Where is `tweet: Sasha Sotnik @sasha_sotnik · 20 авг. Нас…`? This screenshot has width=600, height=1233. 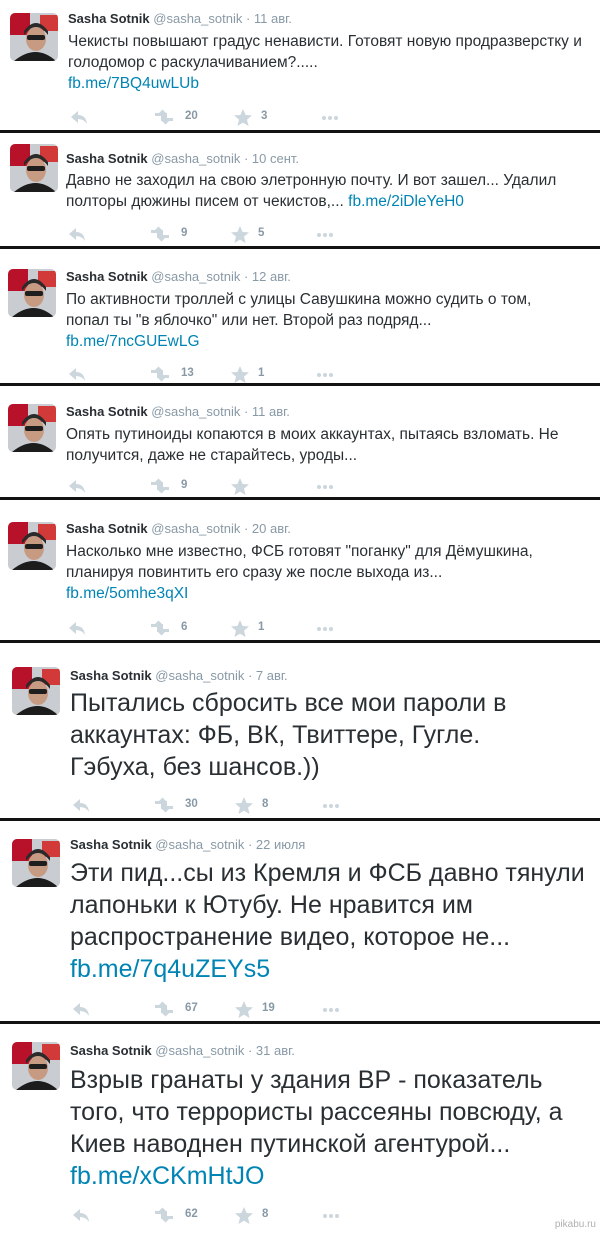 tweet: Sasha Sotnik @sasha_sotnik · 20 авг. Нас… is located at coordinates (300, 569).